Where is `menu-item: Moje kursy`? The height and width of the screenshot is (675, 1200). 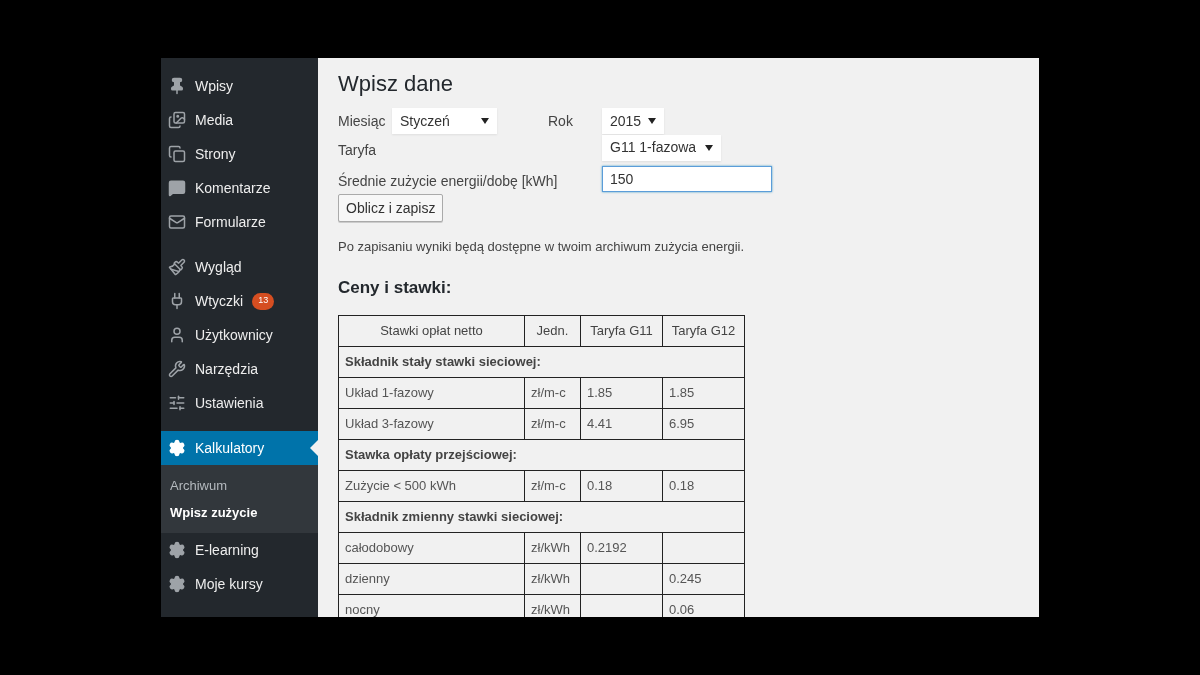
menu-item: Moje kursy is located at coordinates (239, 584).